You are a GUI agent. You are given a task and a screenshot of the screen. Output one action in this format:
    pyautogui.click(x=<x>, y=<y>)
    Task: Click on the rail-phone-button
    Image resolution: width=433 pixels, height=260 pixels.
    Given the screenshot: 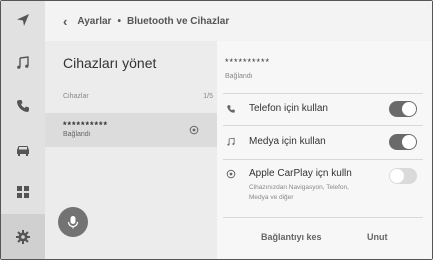 What is the action you would take?
    pyautogui.click(x=23, y=106)
    